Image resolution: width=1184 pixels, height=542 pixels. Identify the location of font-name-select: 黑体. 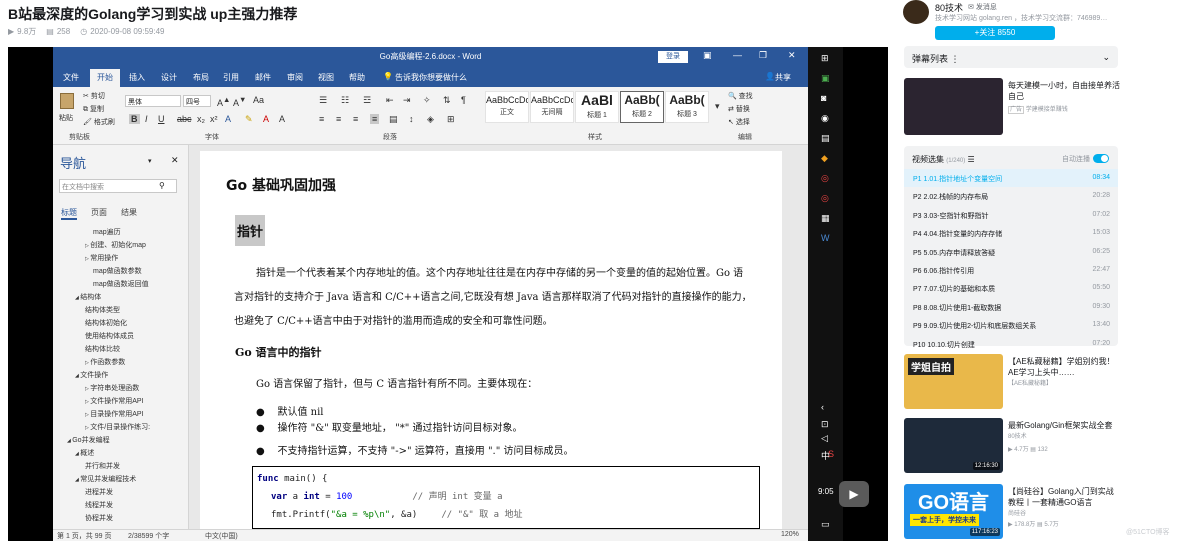
(153, 101).